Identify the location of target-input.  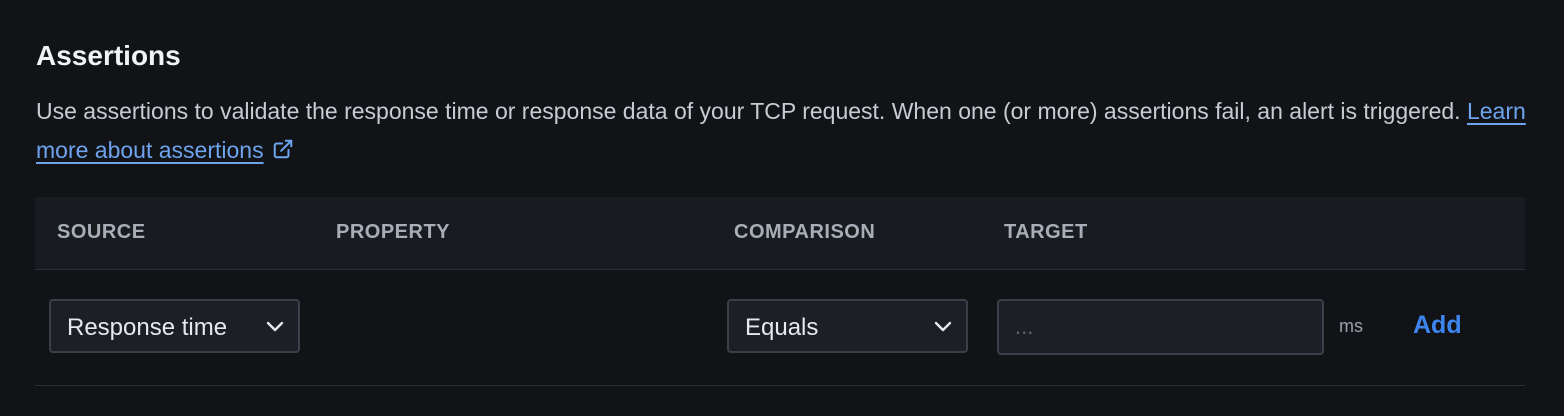
(1160, 327).